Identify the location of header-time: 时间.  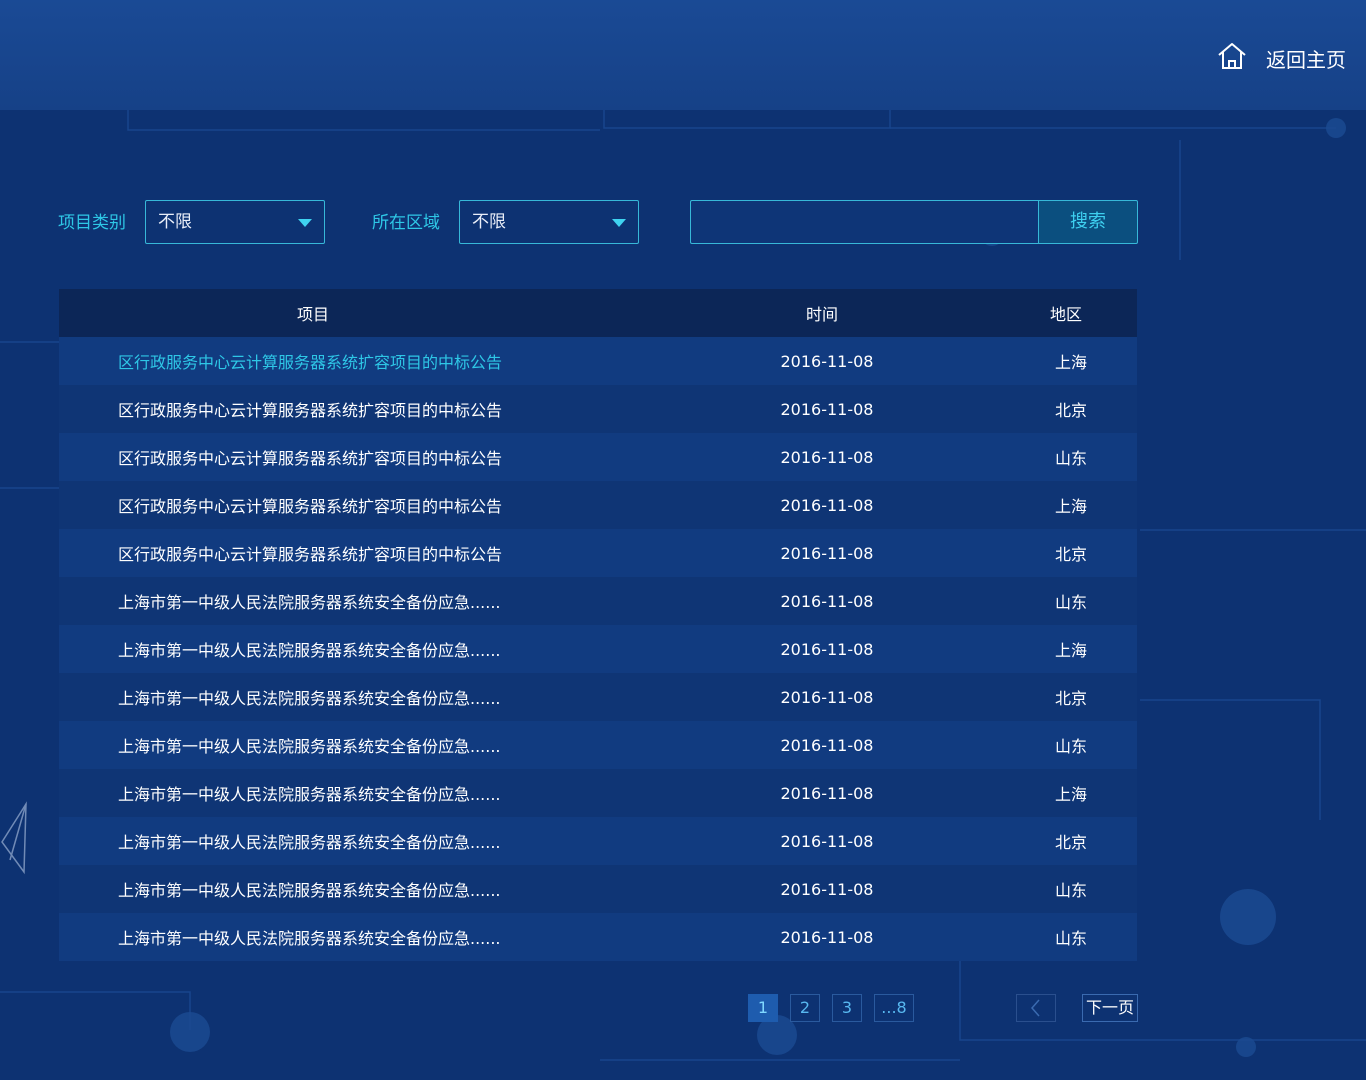
(821, 314).